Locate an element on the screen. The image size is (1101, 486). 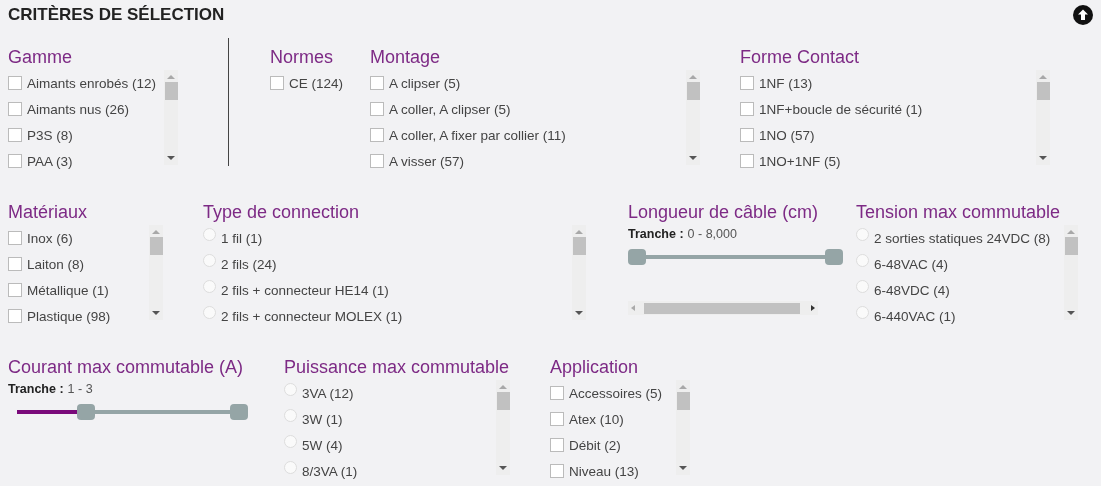
option-label: 8/3VA (1) is located at coordinates (330, 471).